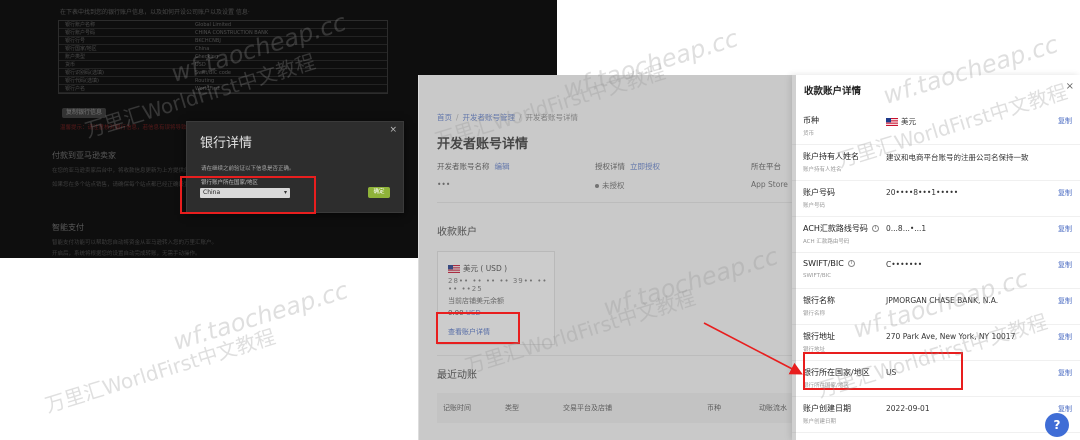 The image size is (1080, 440). Describe the element at coordinates (597, 186) in the screenshot. I see `status-dot-icon` at that location.